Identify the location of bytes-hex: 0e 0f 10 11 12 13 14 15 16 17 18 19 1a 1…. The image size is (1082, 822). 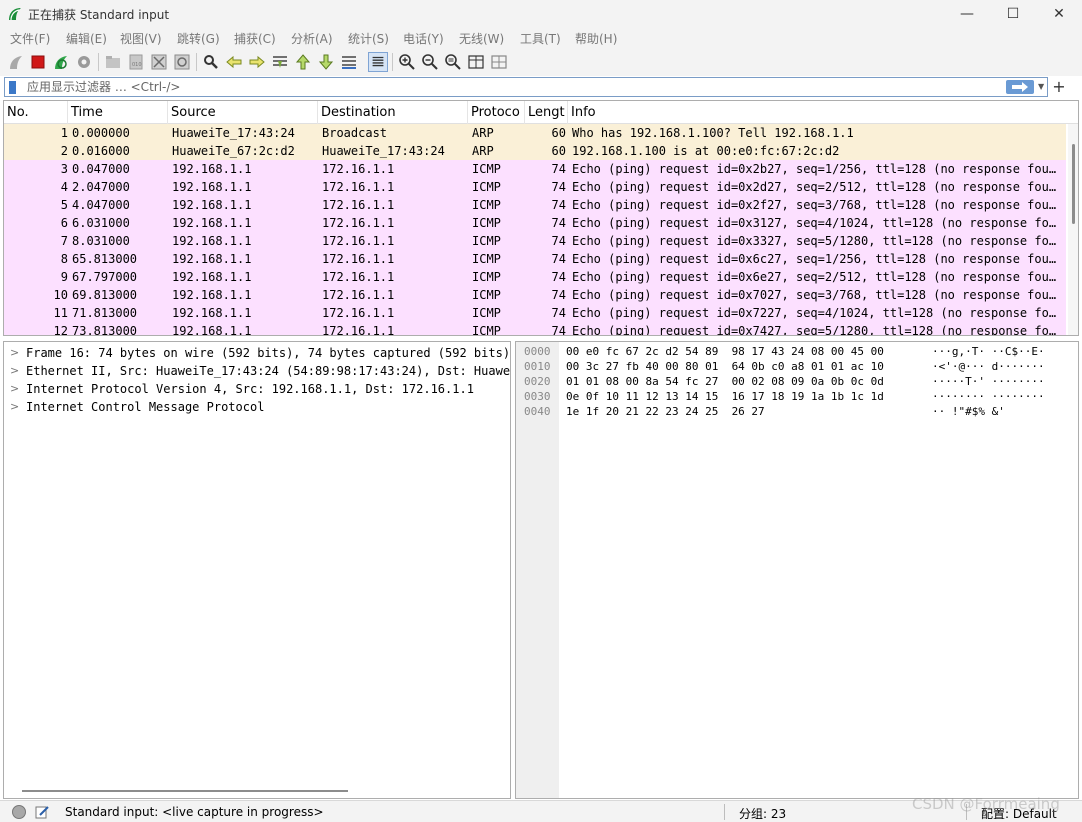
(725, 396).